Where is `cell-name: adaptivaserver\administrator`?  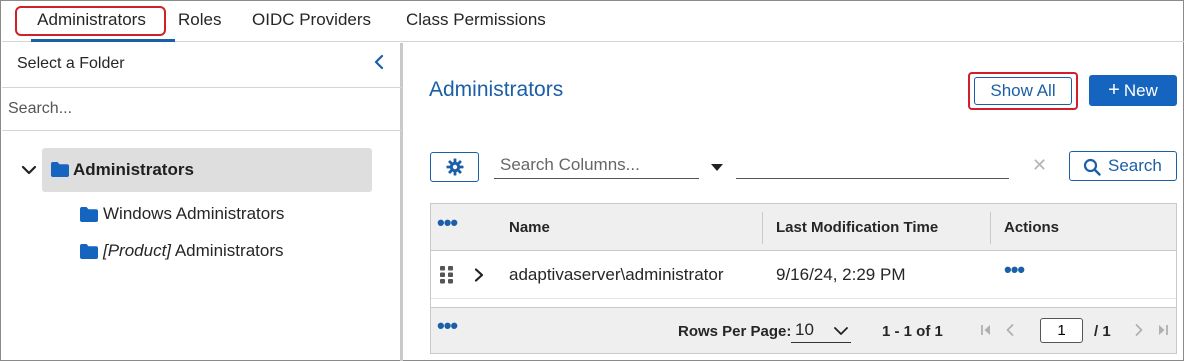
cell-name: adaptivaserver\administrator is located at coordinates (616, 274).